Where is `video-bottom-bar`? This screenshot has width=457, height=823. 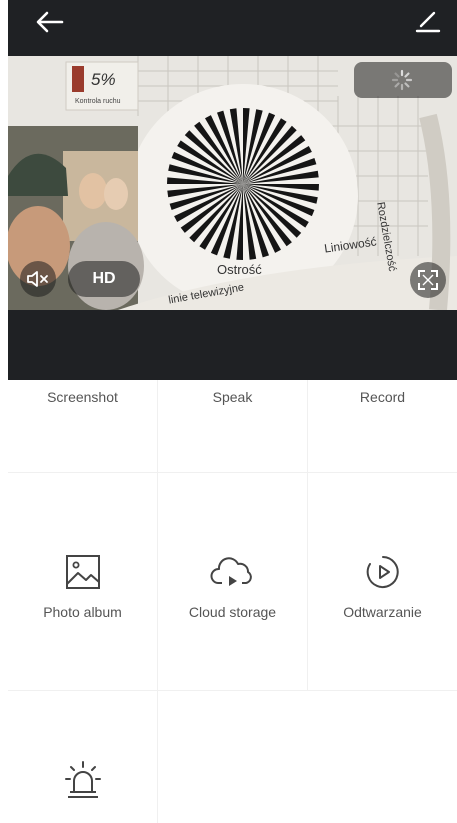
video-bottom-bar is located at coordinates (232, 345).